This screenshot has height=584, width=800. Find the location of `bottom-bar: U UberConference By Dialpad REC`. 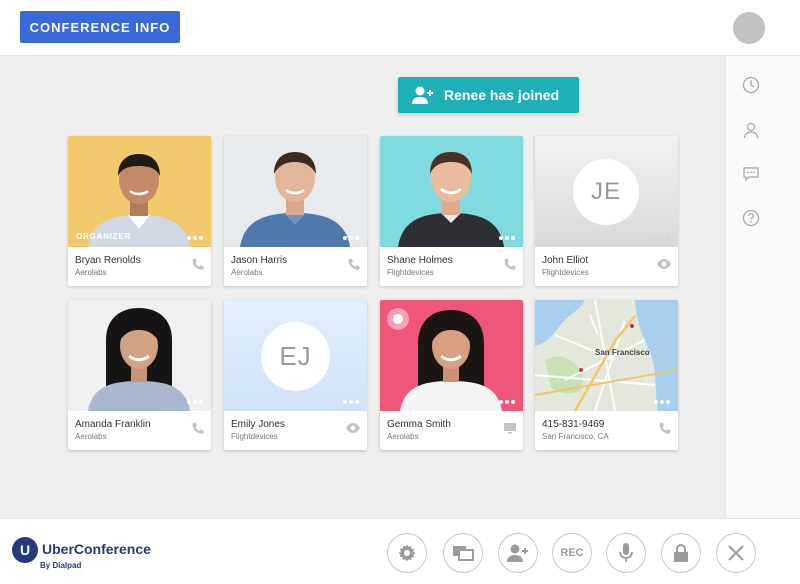

bottom-bar: U UberConference By Dialpad REC is located at coordinates (400, 551).